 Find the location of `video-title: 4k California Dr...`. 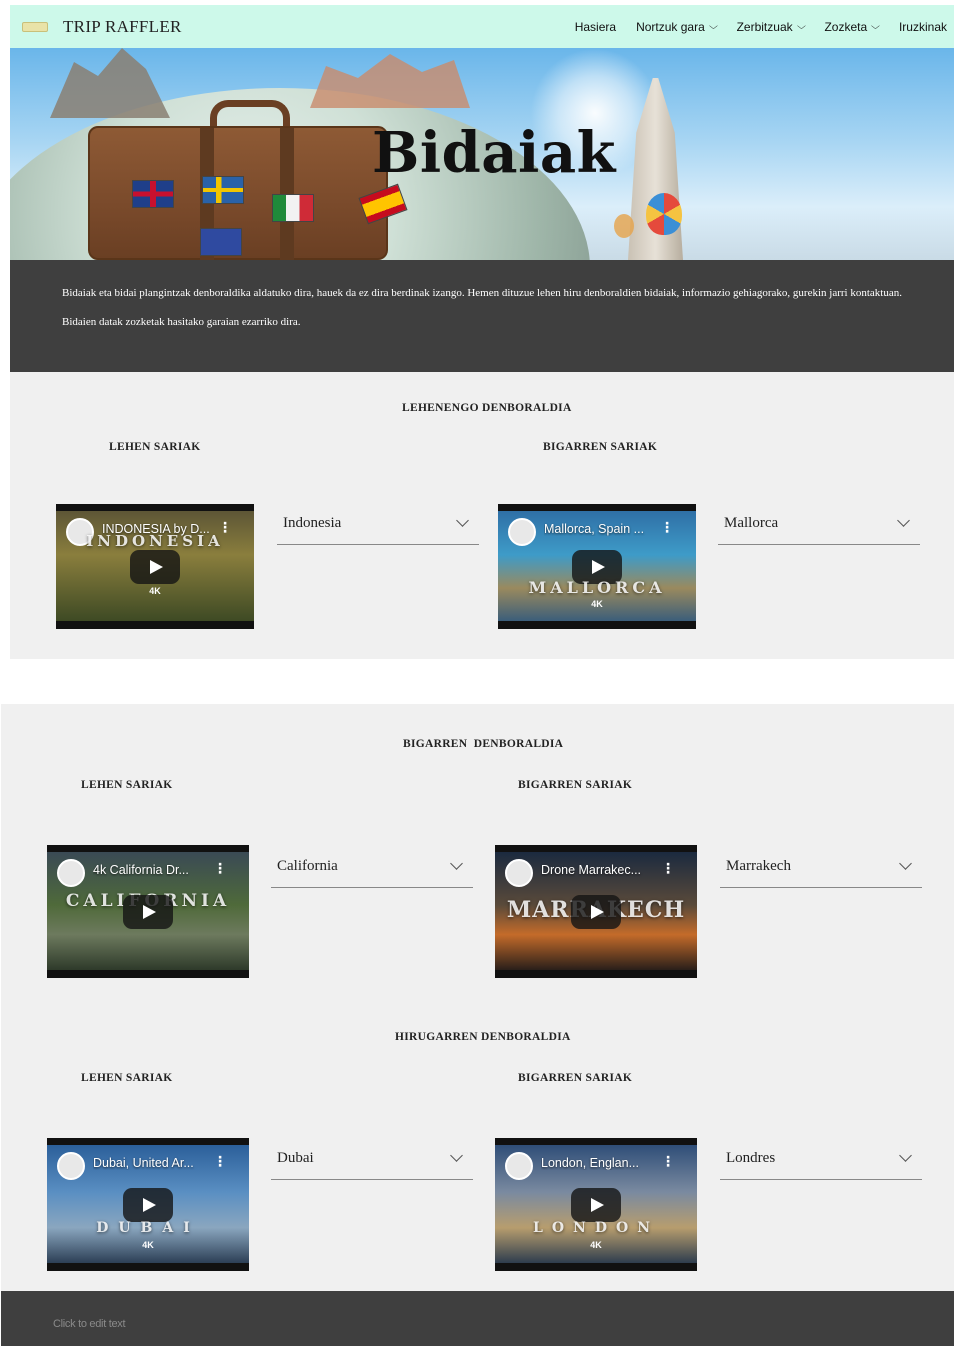

video-title: 4k California Dr... is located at coordinates (158, 870).